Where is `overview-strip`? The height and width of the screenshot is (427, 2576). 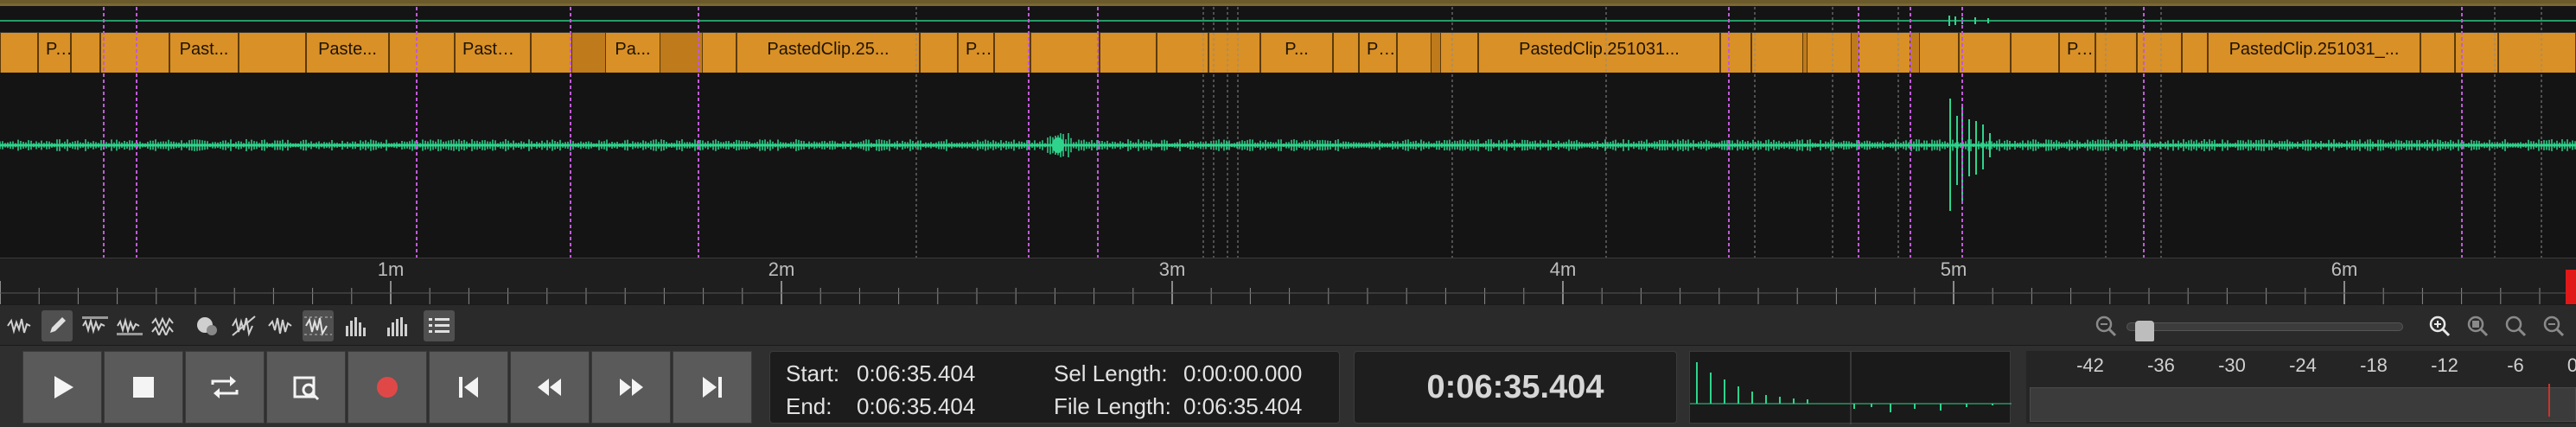 overview-strip is located at coordinates (1288, 16).